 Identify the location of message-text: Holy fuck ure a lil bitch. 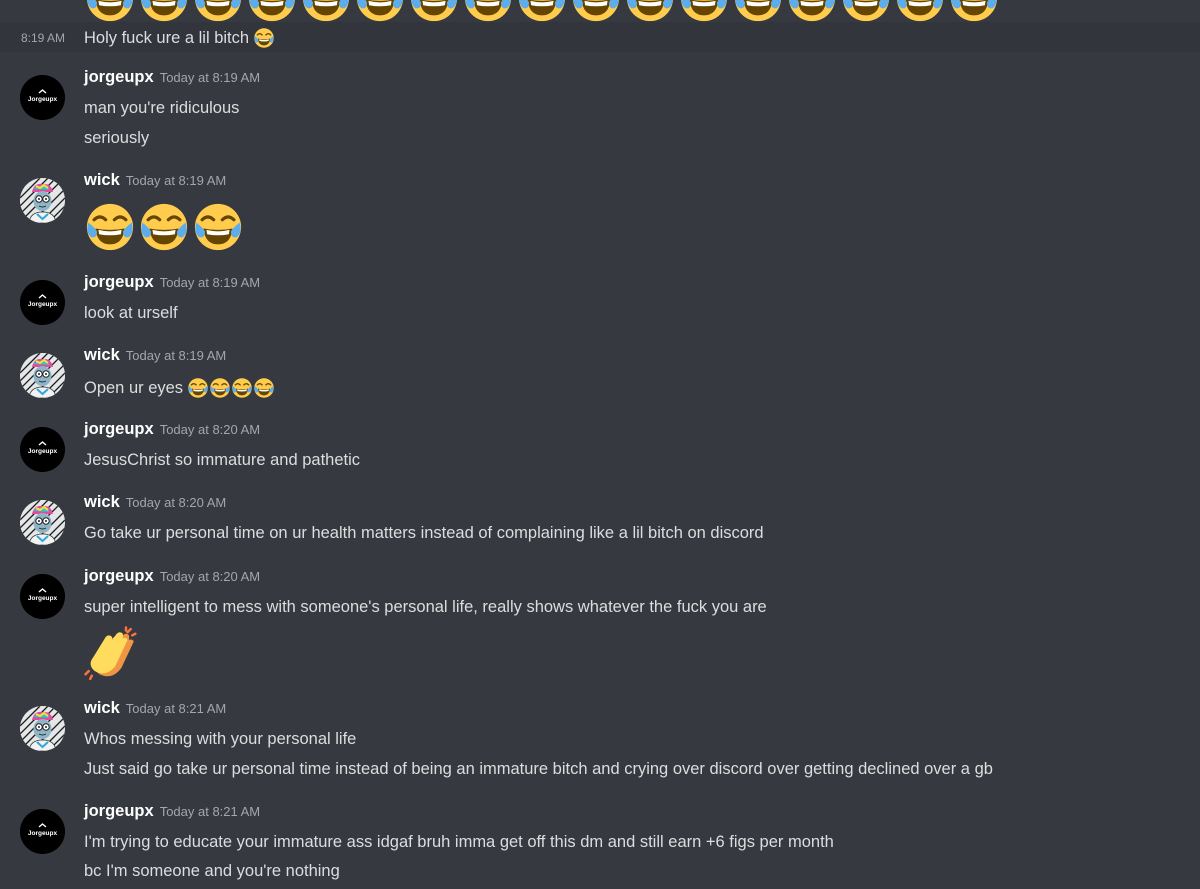
(167, 37).